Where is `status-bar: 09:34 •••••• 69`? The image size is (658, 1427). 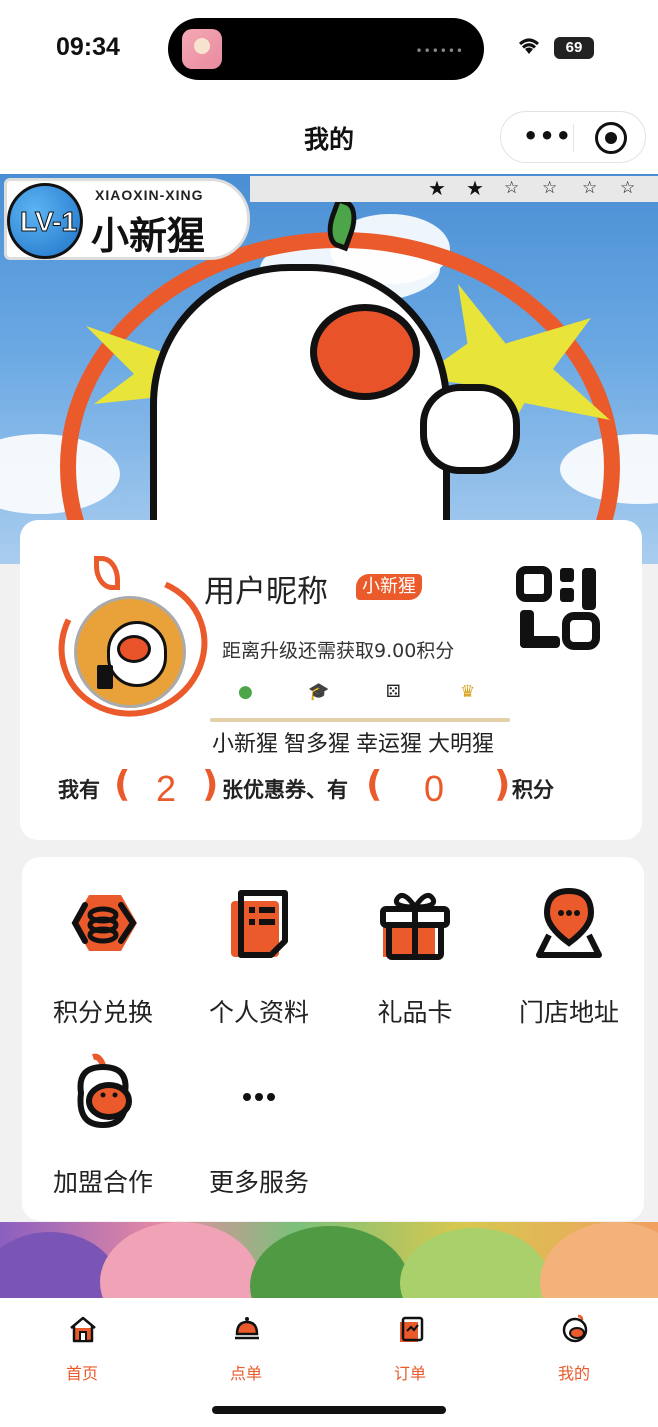 status-bar: 09:34 •••••• 69 is located at coordinates (329, 48).